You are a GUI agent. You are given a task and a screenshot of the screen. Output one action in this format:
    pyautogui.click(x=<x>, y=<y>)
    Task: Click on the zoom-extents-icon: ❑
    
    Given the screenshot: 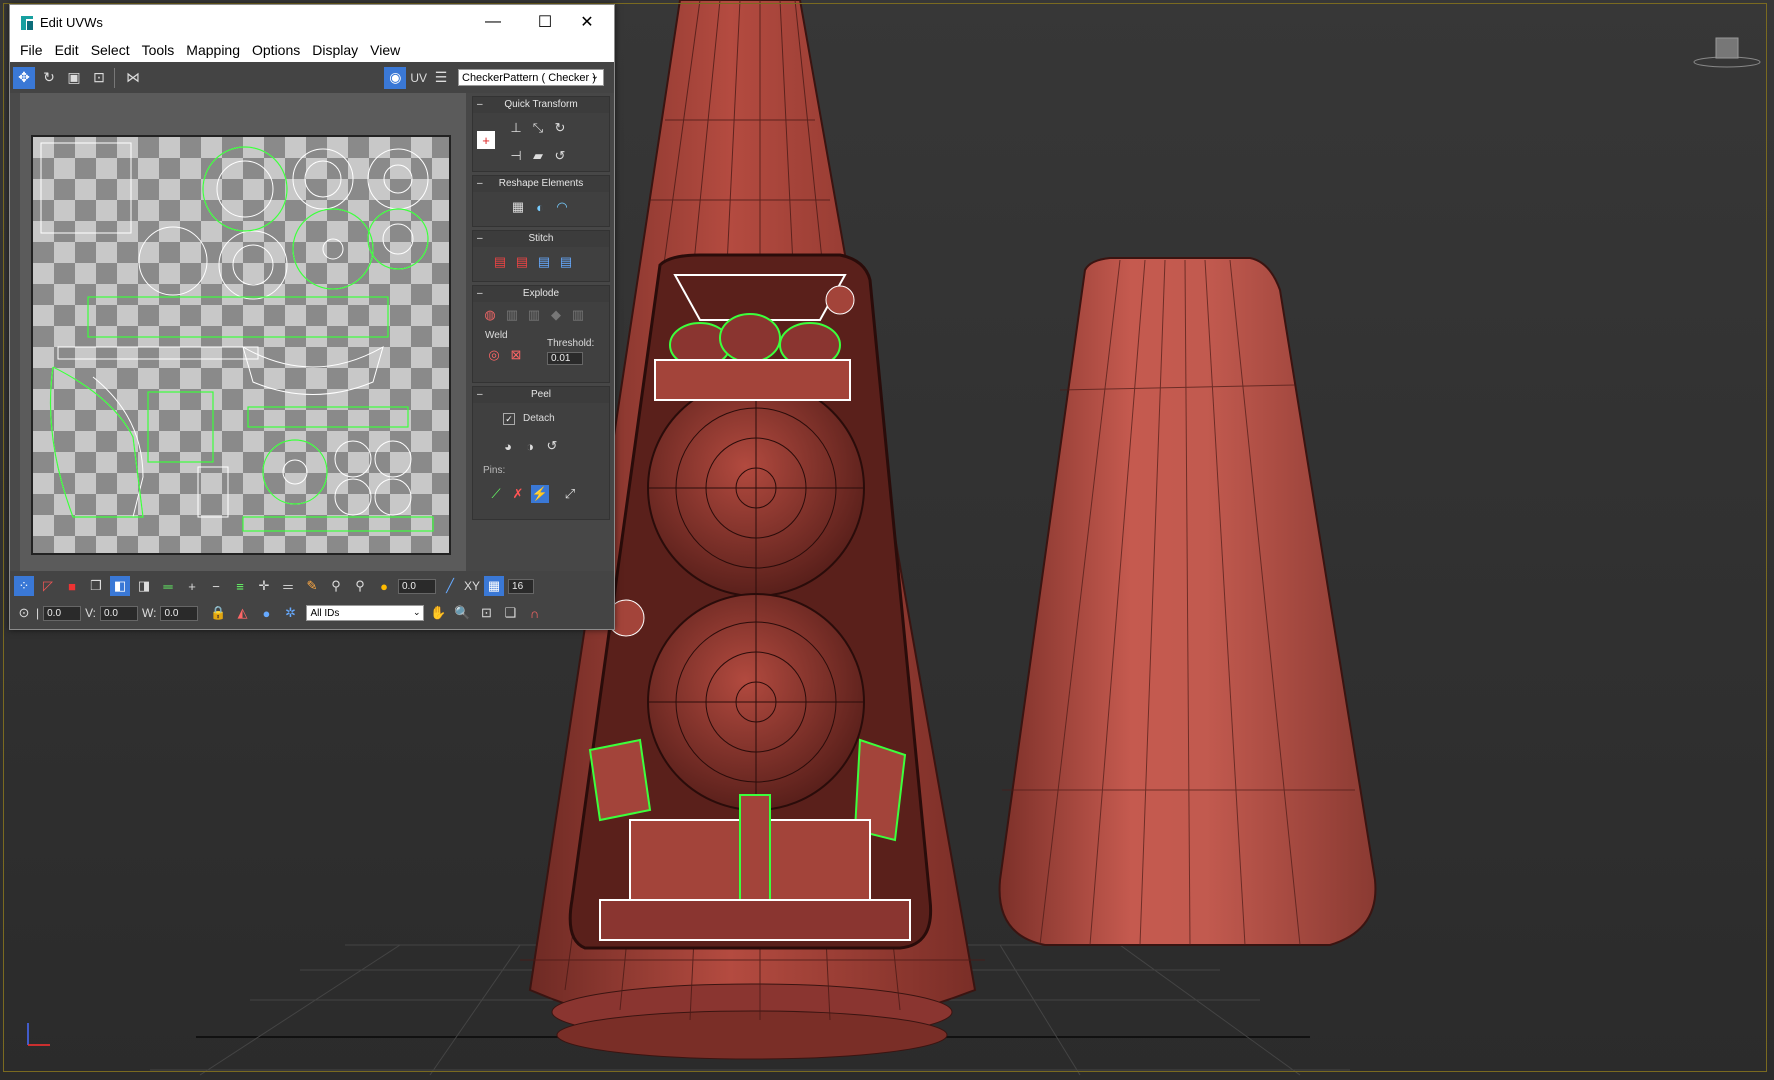 What is the action you would take?
    pyautogui.click(x=510, y=613)
    